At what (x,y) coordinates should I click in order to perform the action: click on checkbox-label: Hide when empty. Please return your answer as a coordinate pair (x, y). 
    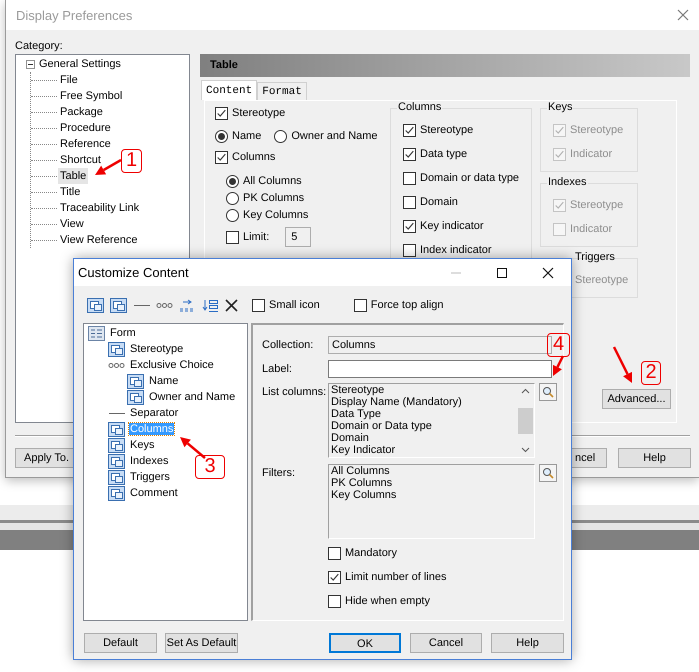
    Looking at the image, I should click on (387, 601).